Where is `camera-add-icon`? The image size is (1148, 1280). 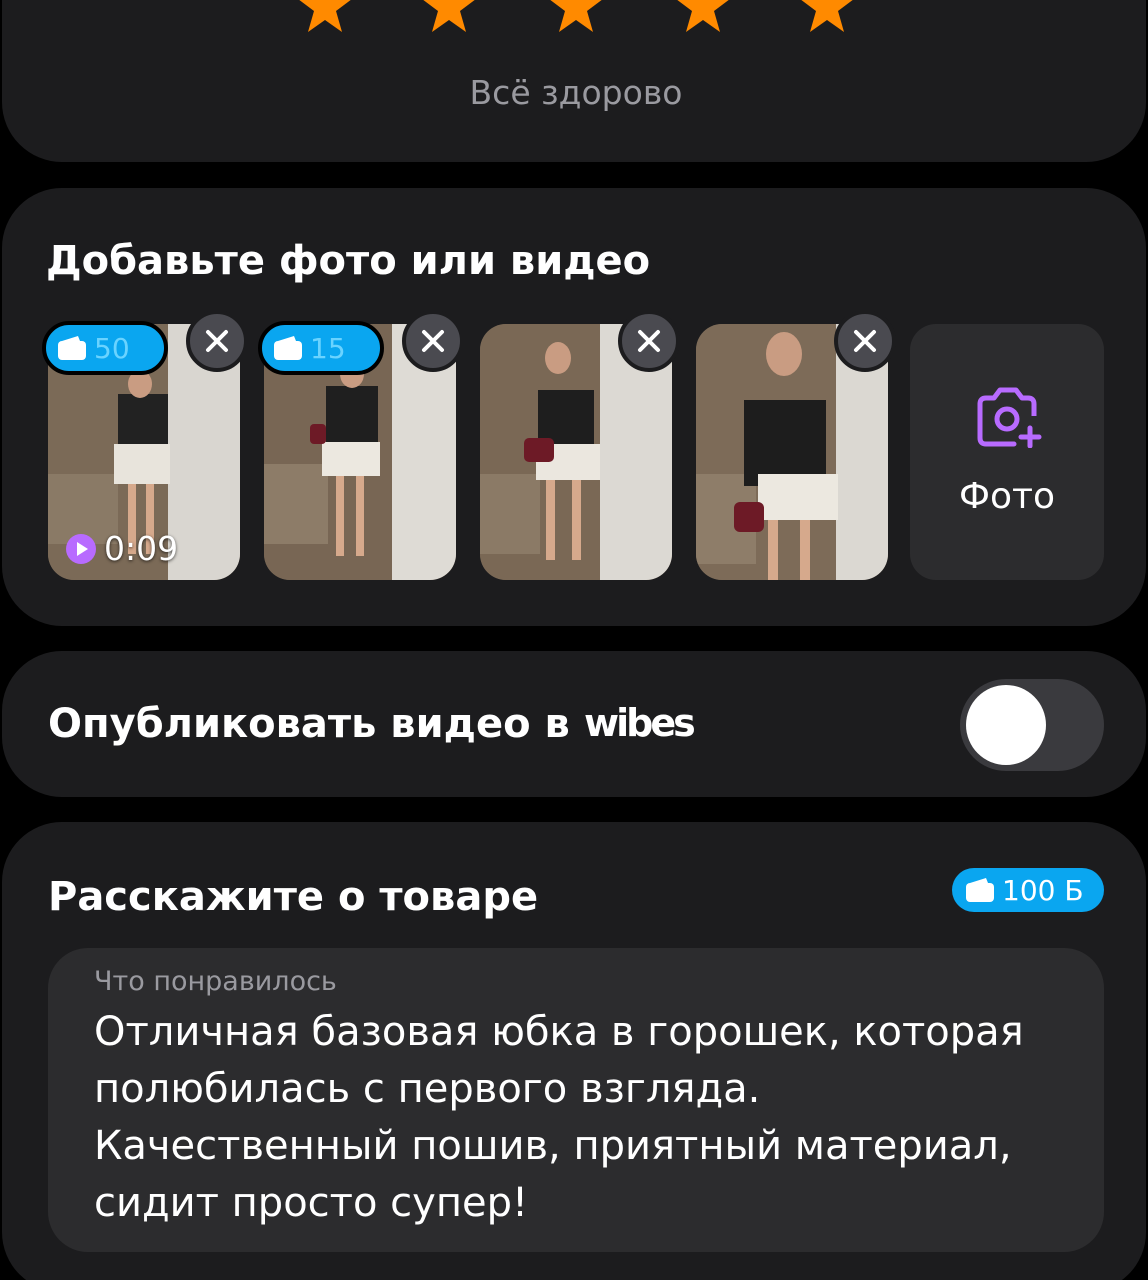
camera-add-icon is located at coordinates (1008, 417).